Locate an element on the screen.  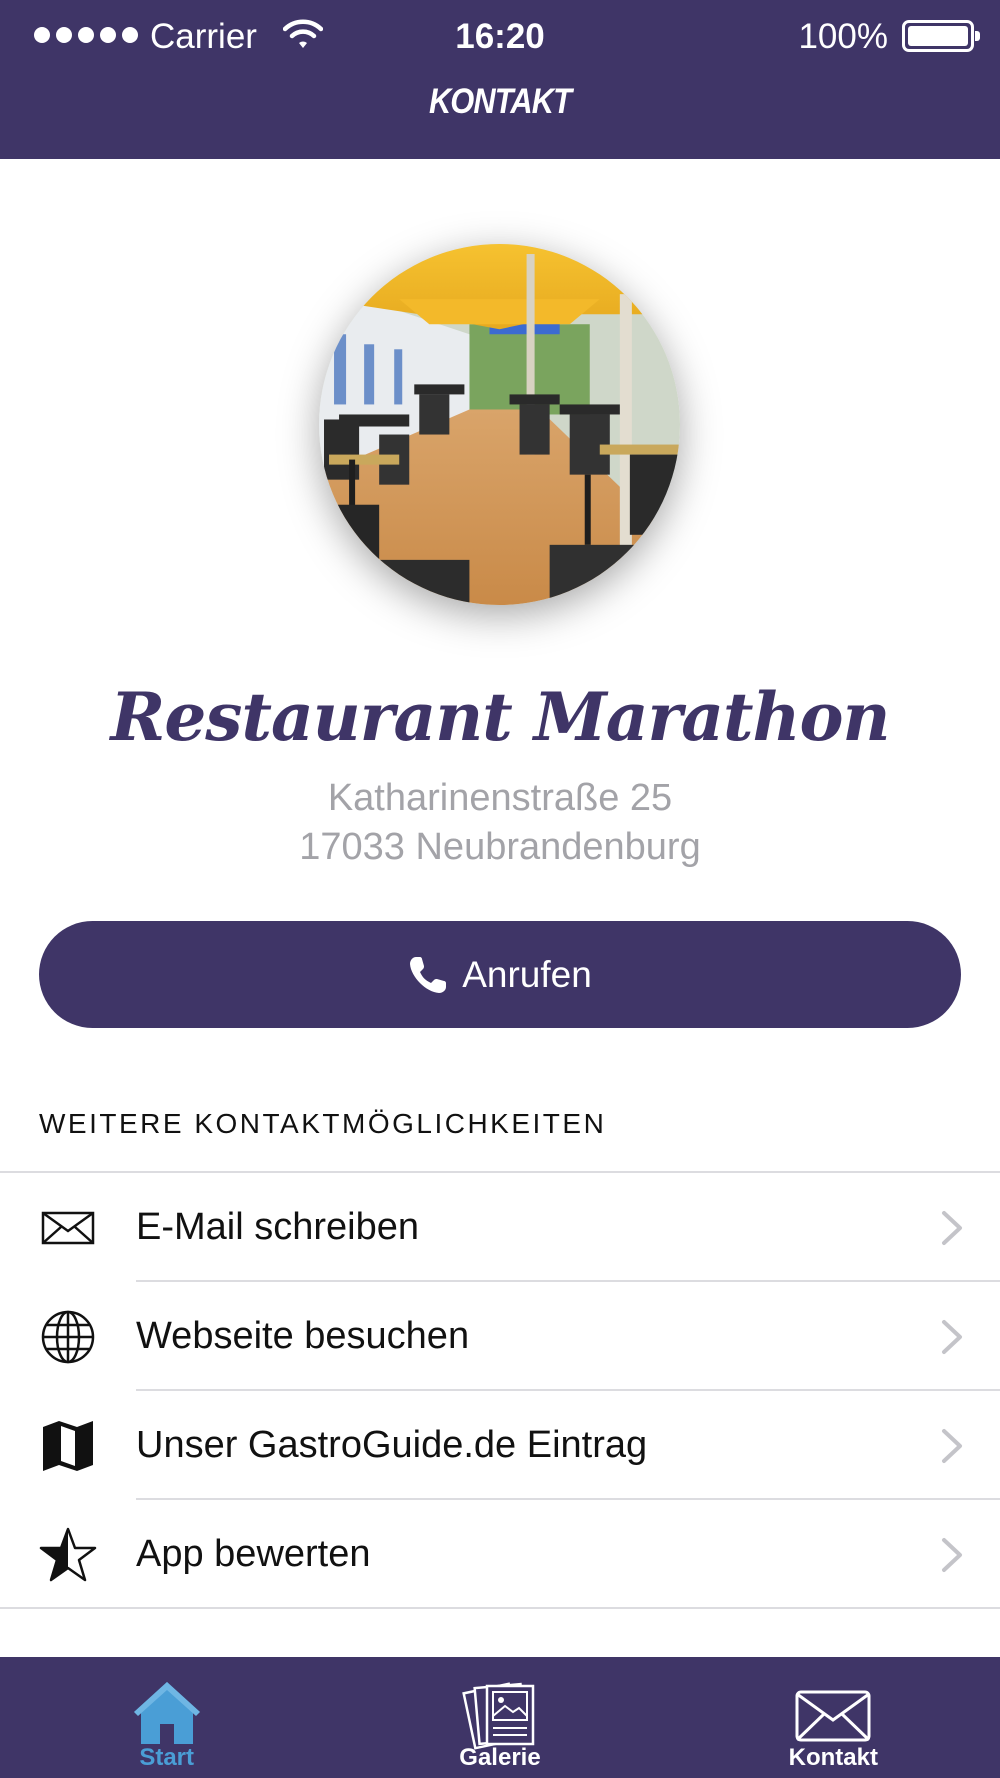
list-item-gastroguide: Unser GastroGuide.de Eintrag is located at coordinates (500, 1445).